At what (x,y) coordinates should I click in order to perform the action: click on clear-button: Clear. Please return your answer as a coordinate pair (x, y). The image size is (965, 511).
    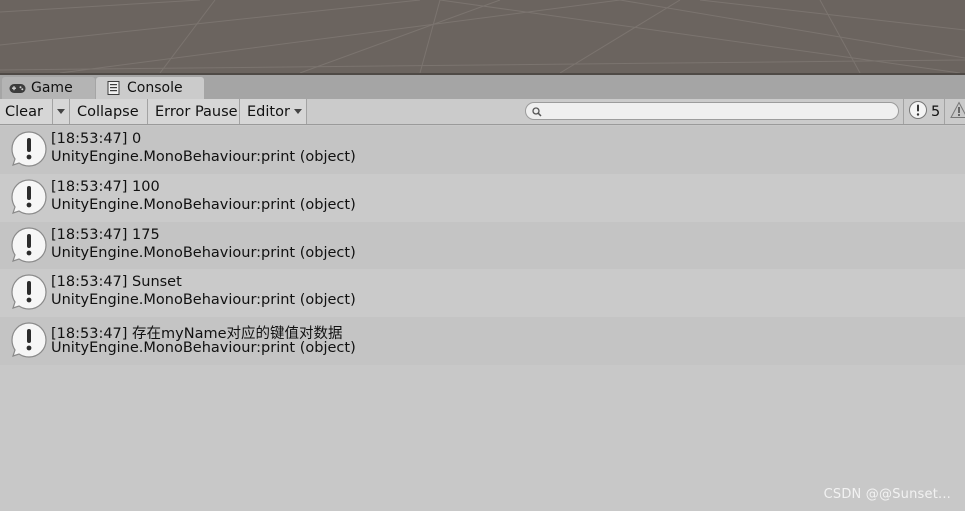
    Looking at the image, I should click on (26, 111).